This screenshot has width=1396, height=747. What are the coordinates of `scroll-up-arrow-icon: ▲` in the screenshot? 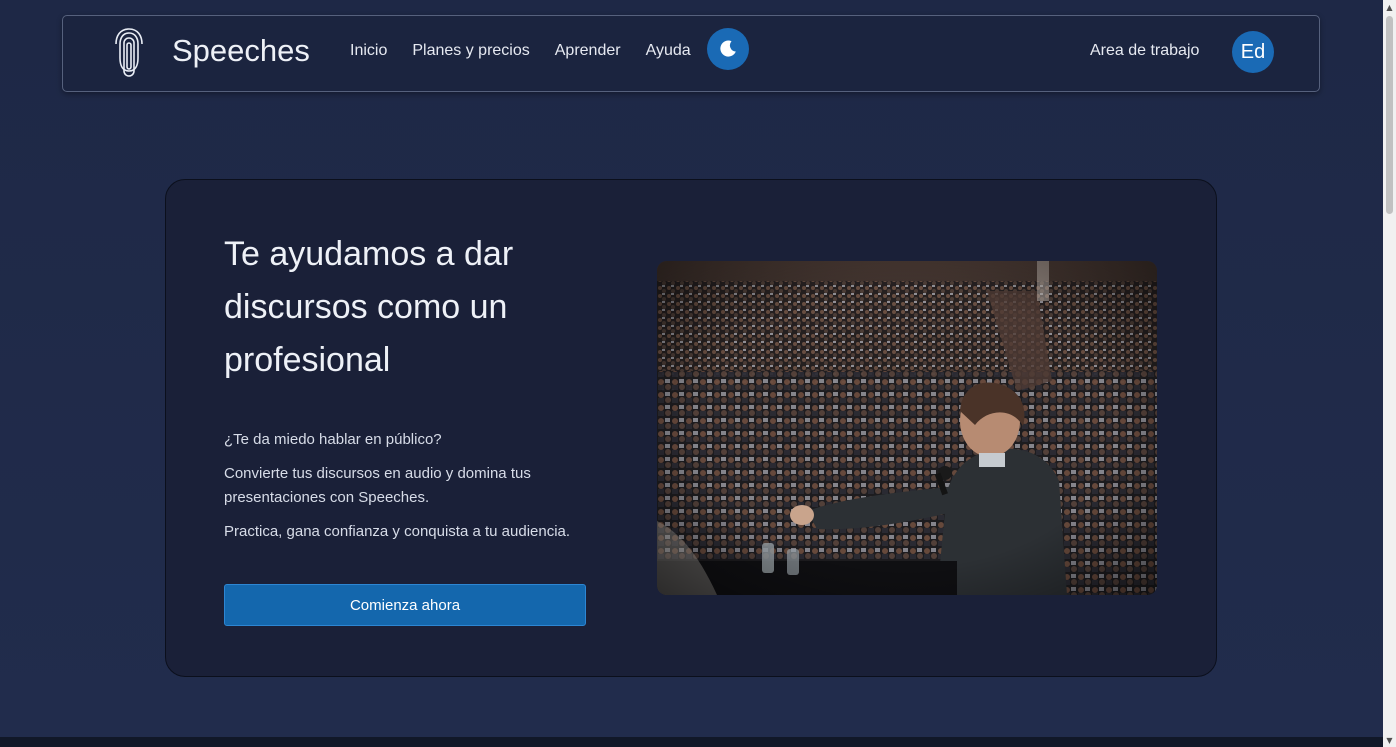 It's located at (1389, 7).